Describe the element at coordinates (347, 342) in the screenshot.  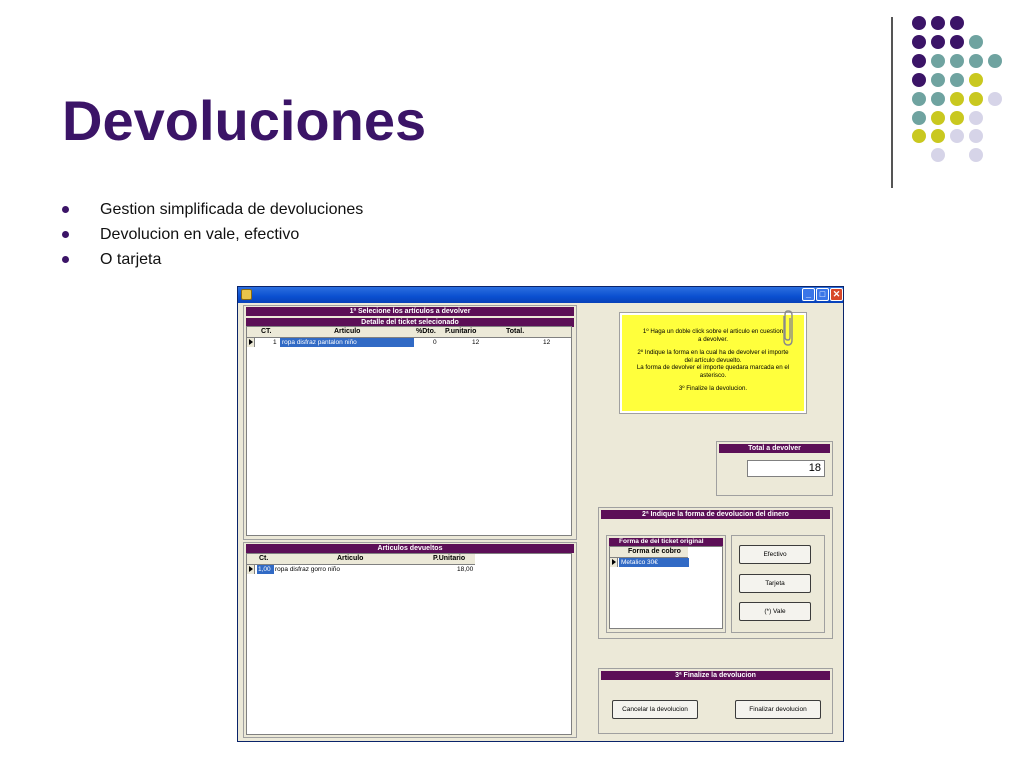
I see `cell-articulo: ropa disfraz pantalon niño` at that location.